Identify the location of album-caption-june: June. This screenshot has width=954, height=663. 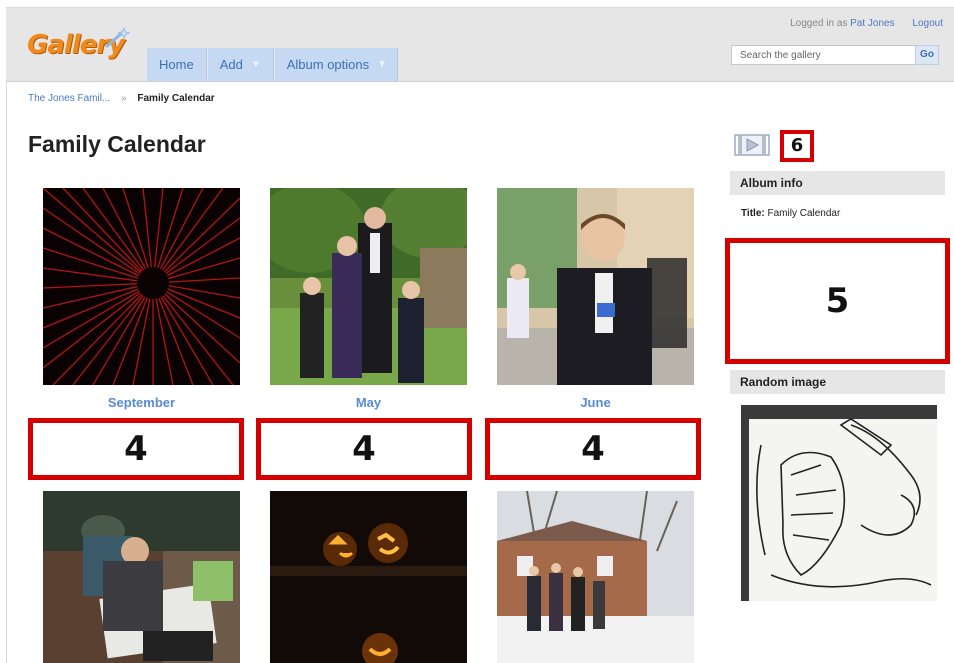
(595, 402).